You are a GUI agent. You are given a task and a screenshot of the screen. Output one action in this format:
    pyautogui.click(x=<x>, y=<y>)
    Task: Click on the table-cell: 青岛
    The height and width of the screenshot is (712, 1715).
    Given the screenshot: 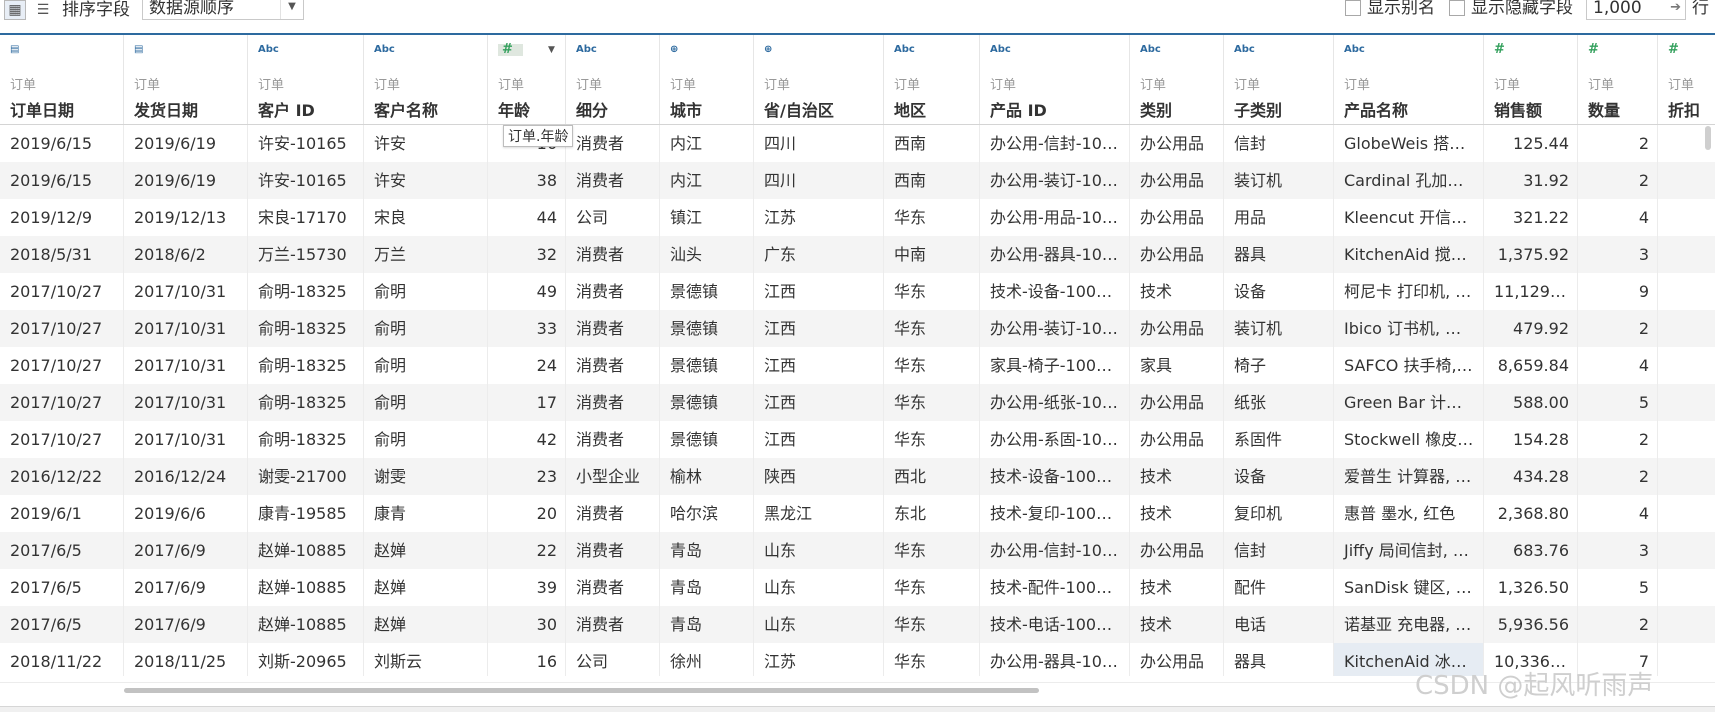 What is the action you would take?
    pyautogui.click(x=707, y=550)
    